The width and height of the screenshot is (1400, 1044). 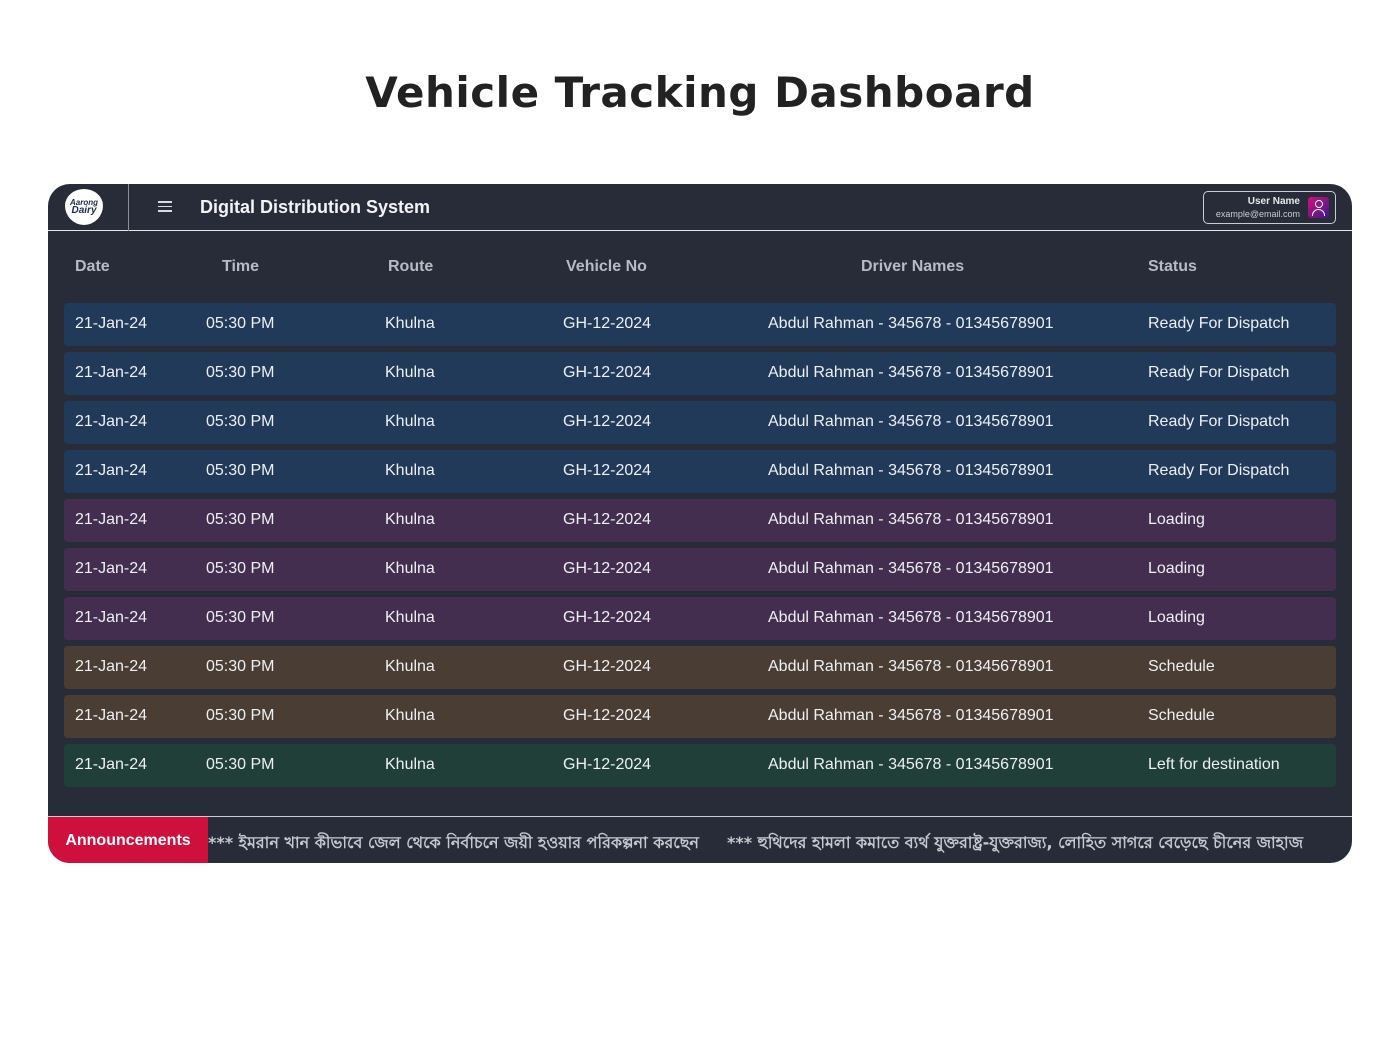 What do you see at coordinates (1273, 201) in the screenshot?
I see `user-name: User Name` at bounding box center [1273, 201].